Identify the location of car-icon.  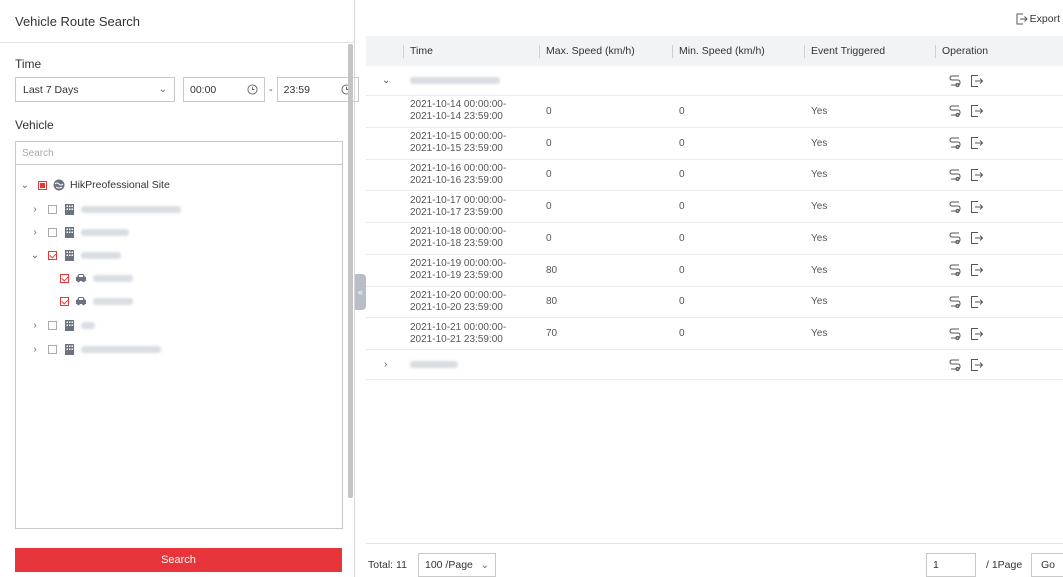
(81, 278).